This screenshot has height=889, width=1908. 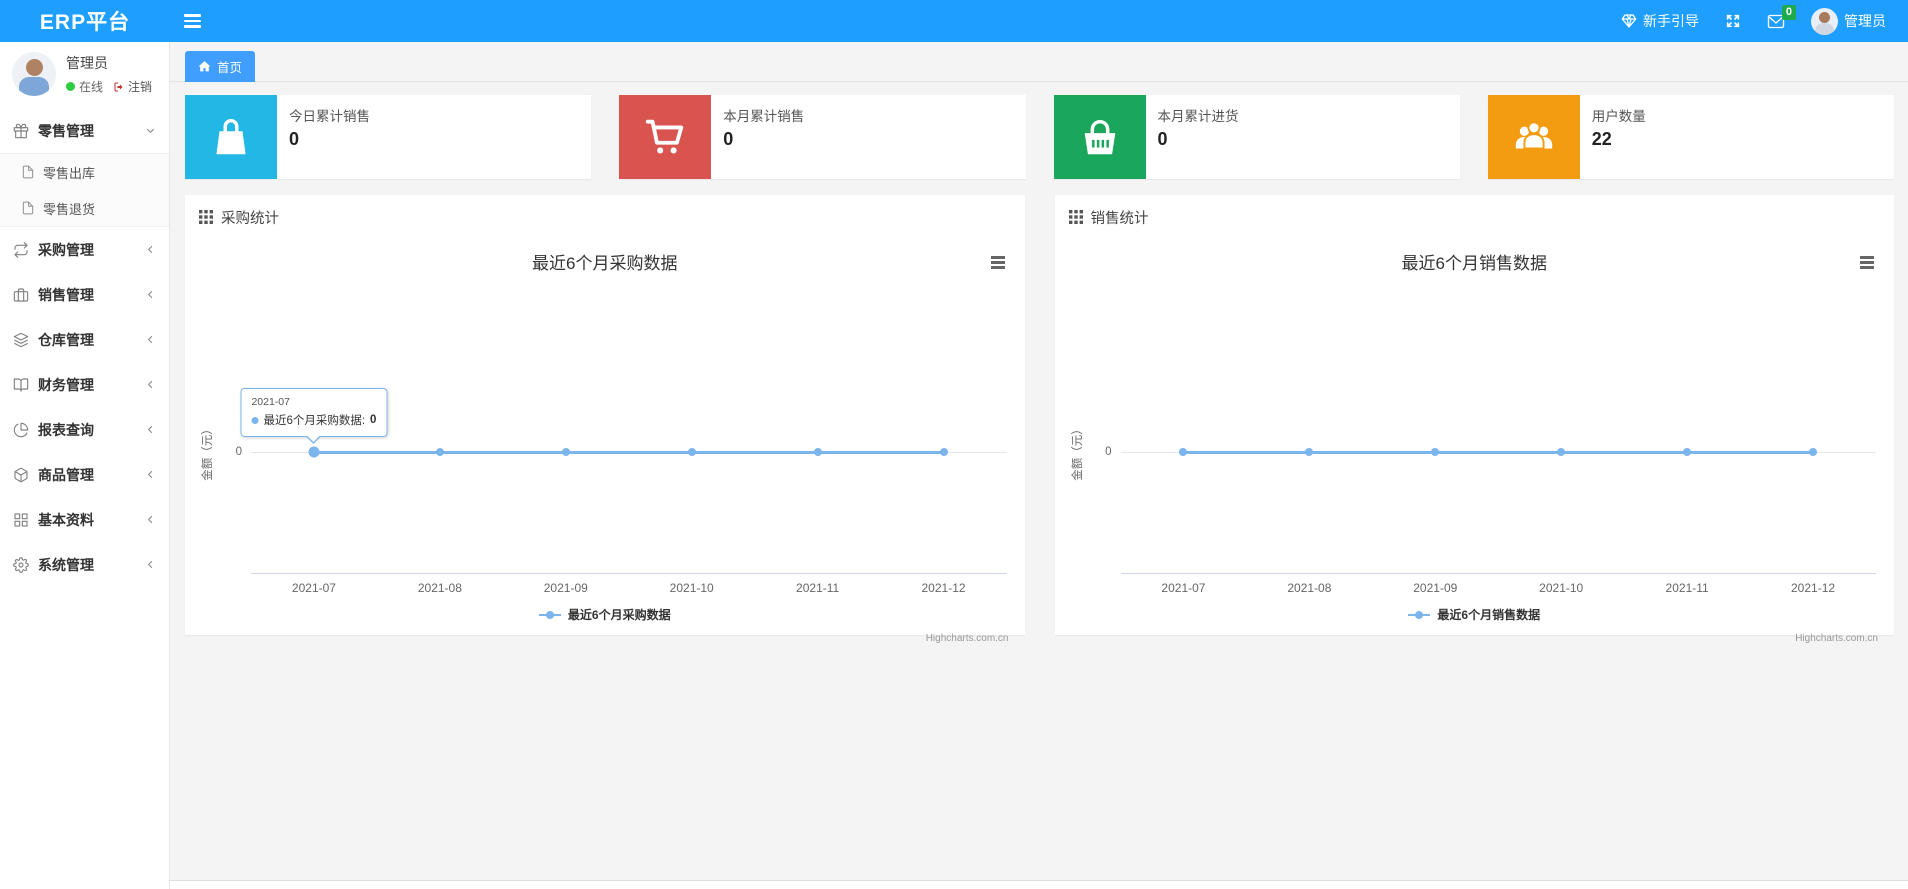 What do you see at coordinates (132, 86) in the screenshot?
I see `logout-link: 注销` at bounding box center [132, 86].